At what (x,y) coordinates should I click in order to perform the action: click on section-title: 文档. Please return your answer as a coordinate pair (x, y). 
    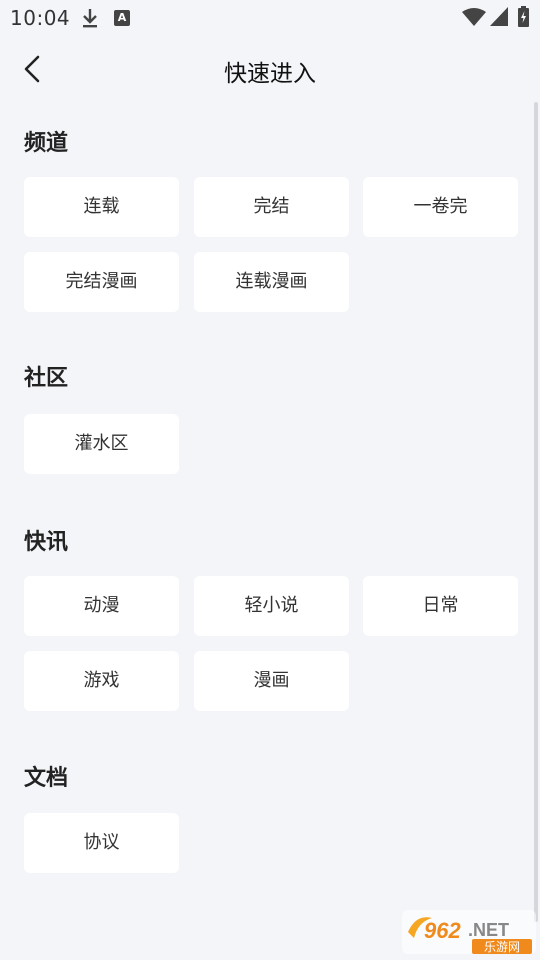
    Looking at the image, I should click on (46, 778).